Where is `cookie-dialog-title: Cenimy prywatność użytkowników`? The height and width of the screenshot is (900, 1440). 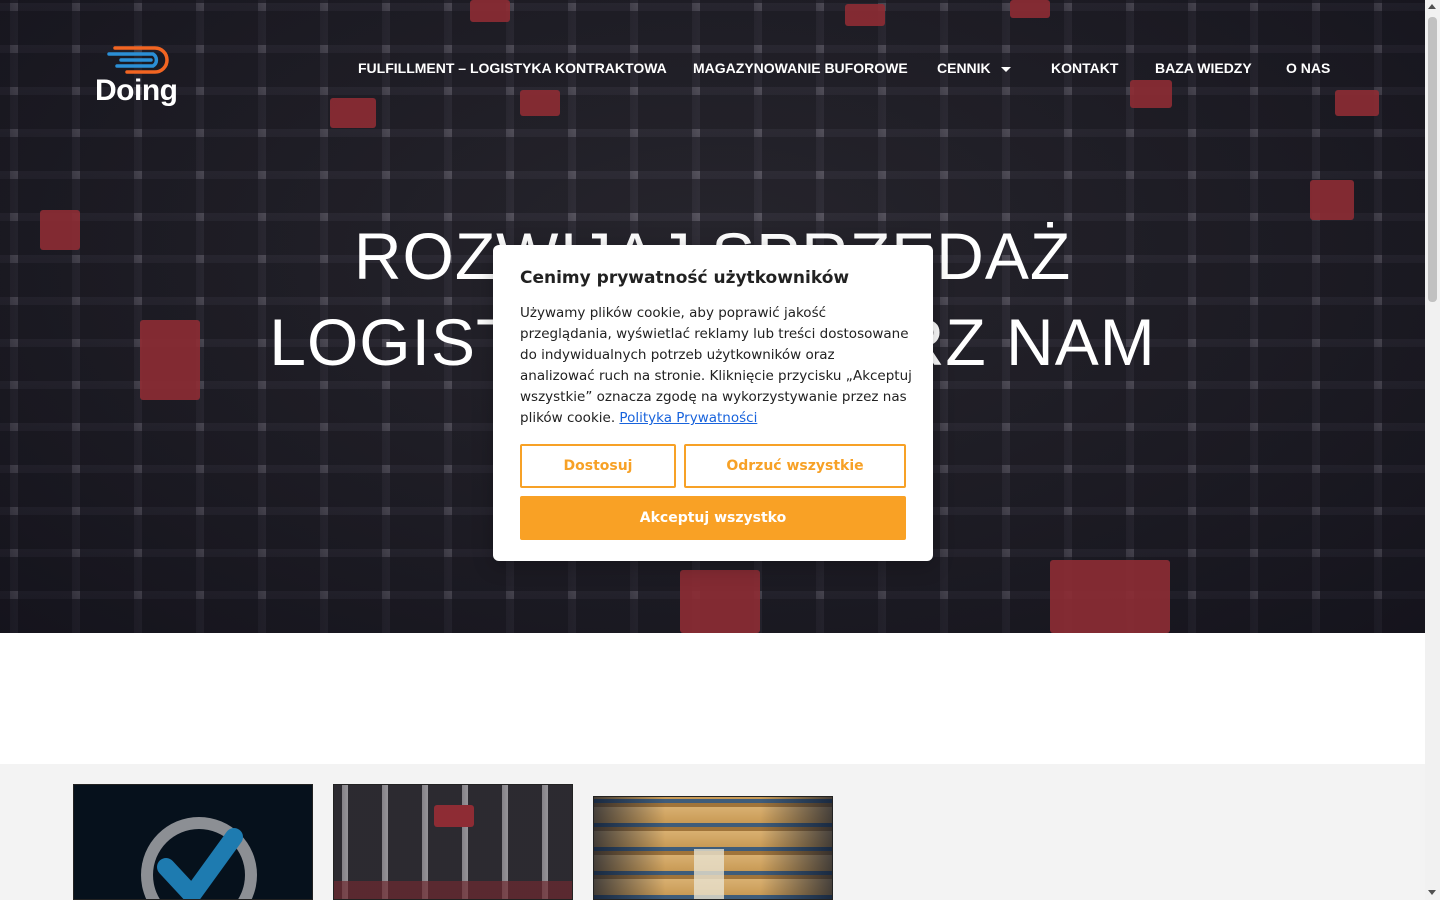
cookie-dialog-title: Cenimy prywatność użytkowników is located at coordinates (685, 278).